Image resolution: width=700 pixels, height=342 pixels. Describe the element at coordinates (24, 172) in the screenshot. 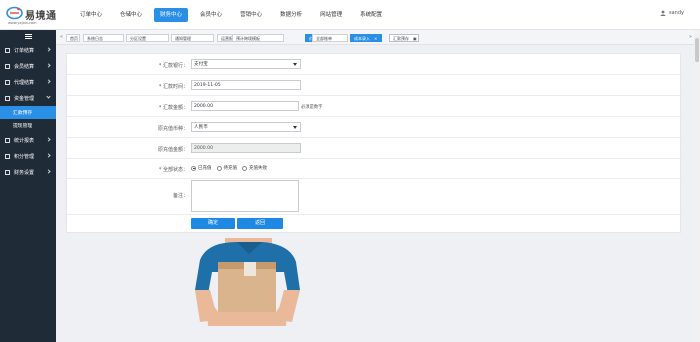

I see `sidebar-item-label: 财务设置` at that location.